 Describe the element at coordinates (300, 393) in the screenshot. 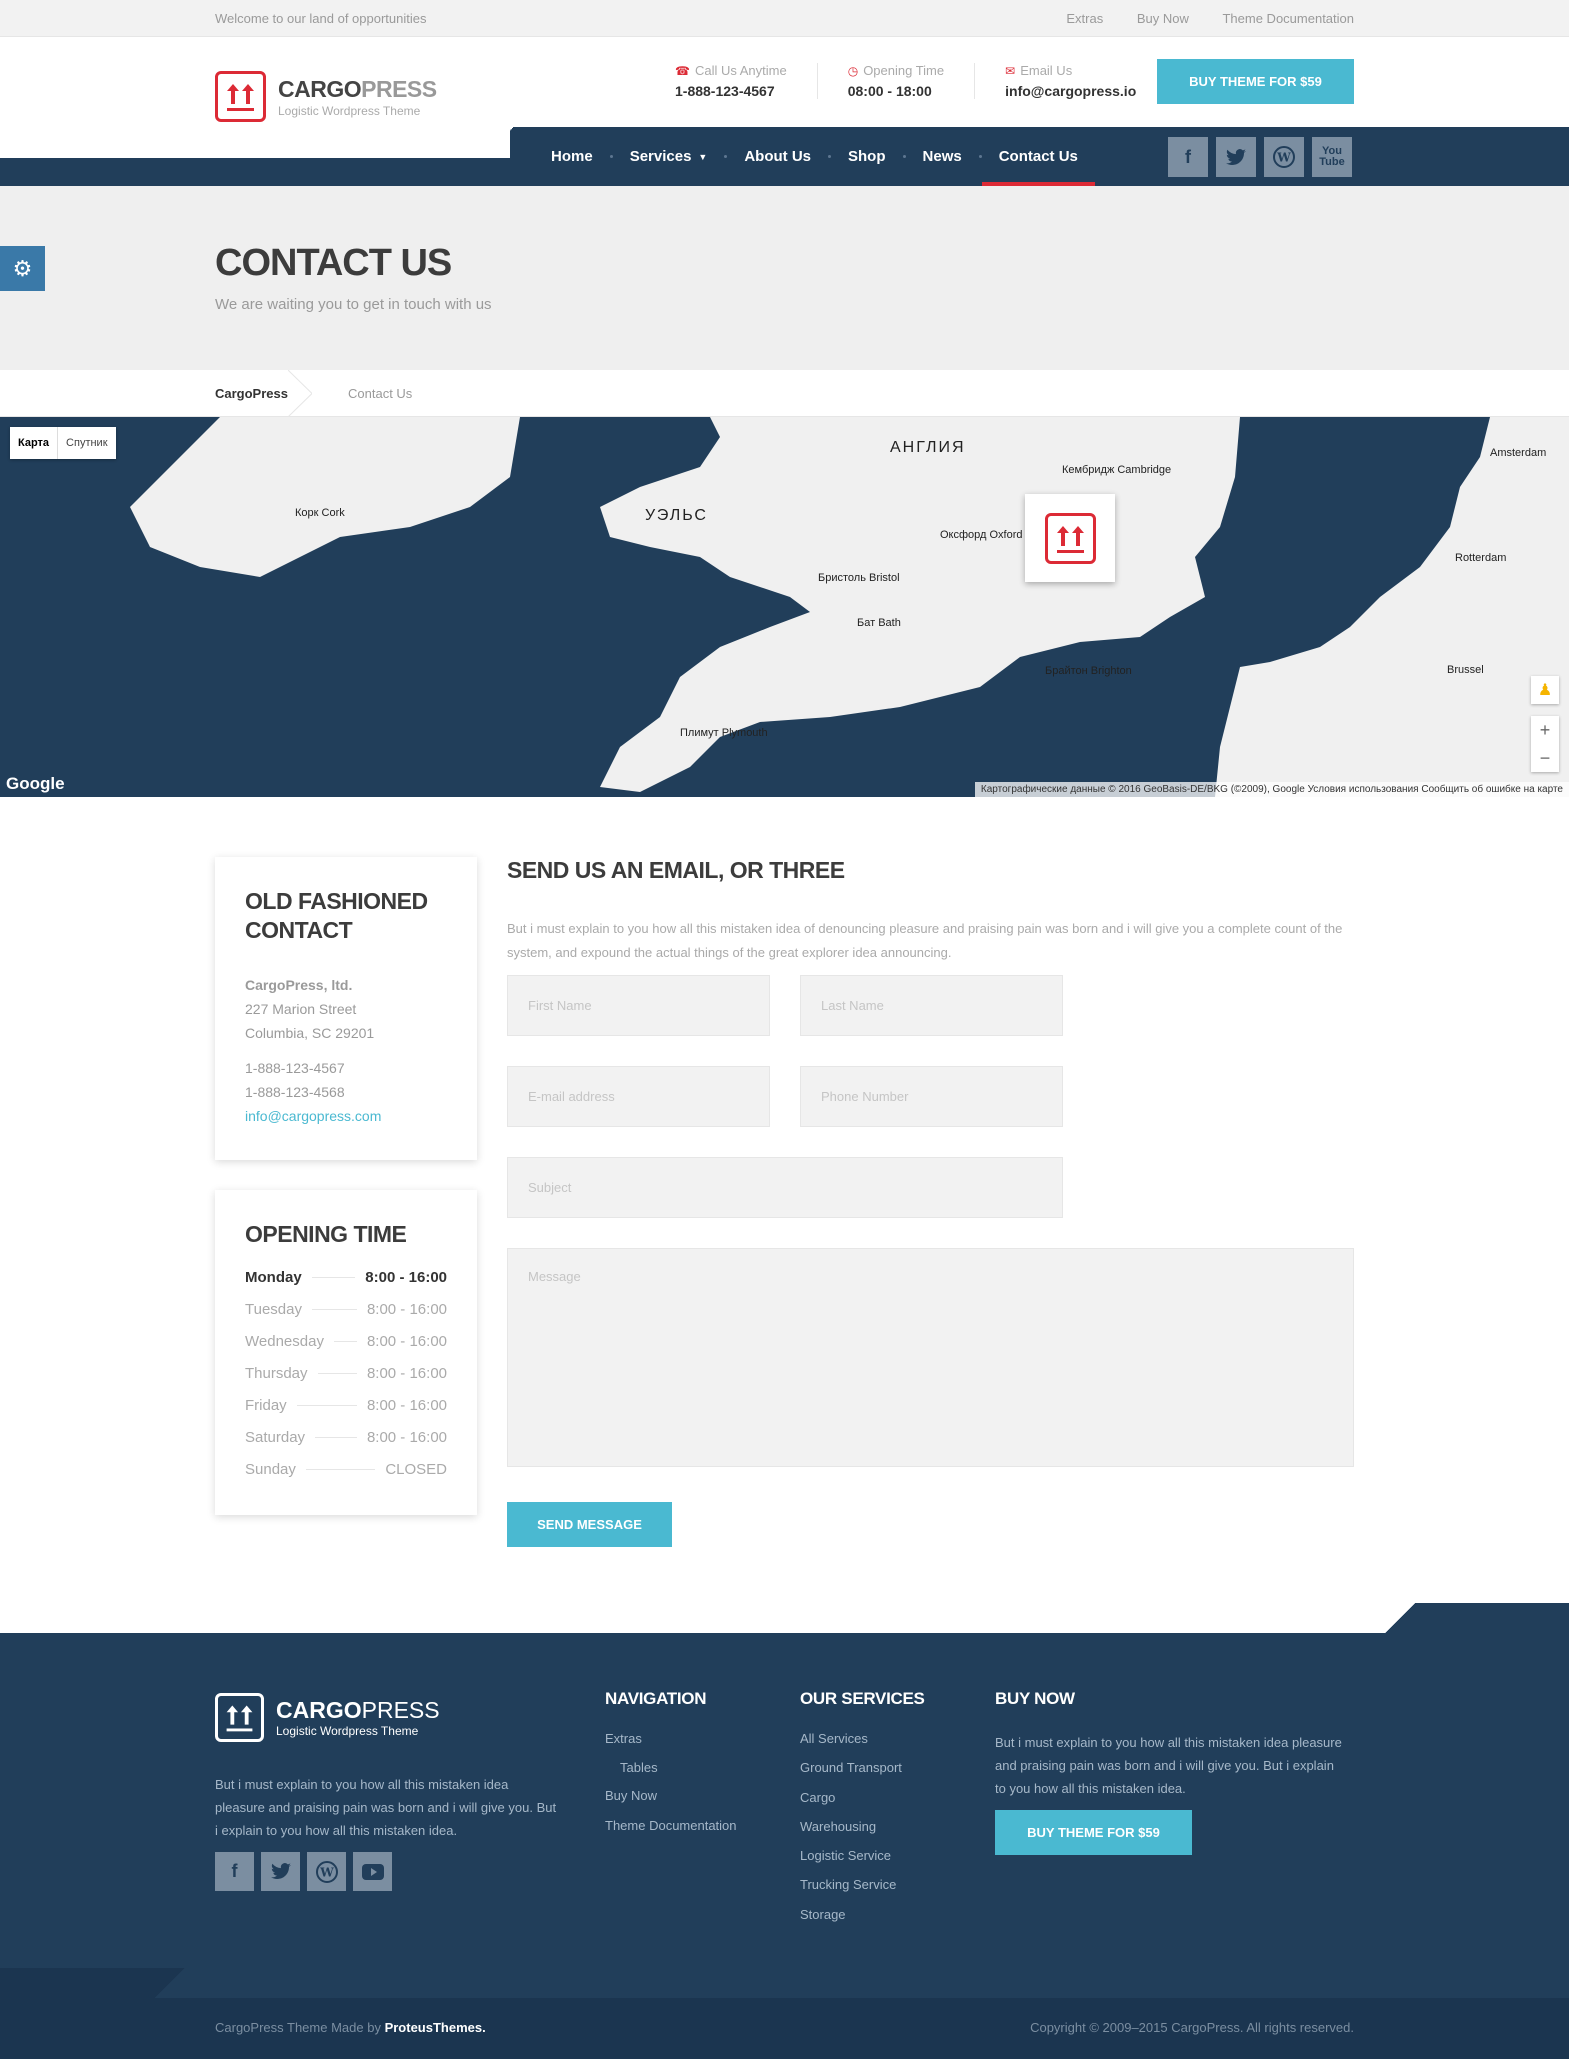

I see `breadcrumb-separator-icon` at that location.